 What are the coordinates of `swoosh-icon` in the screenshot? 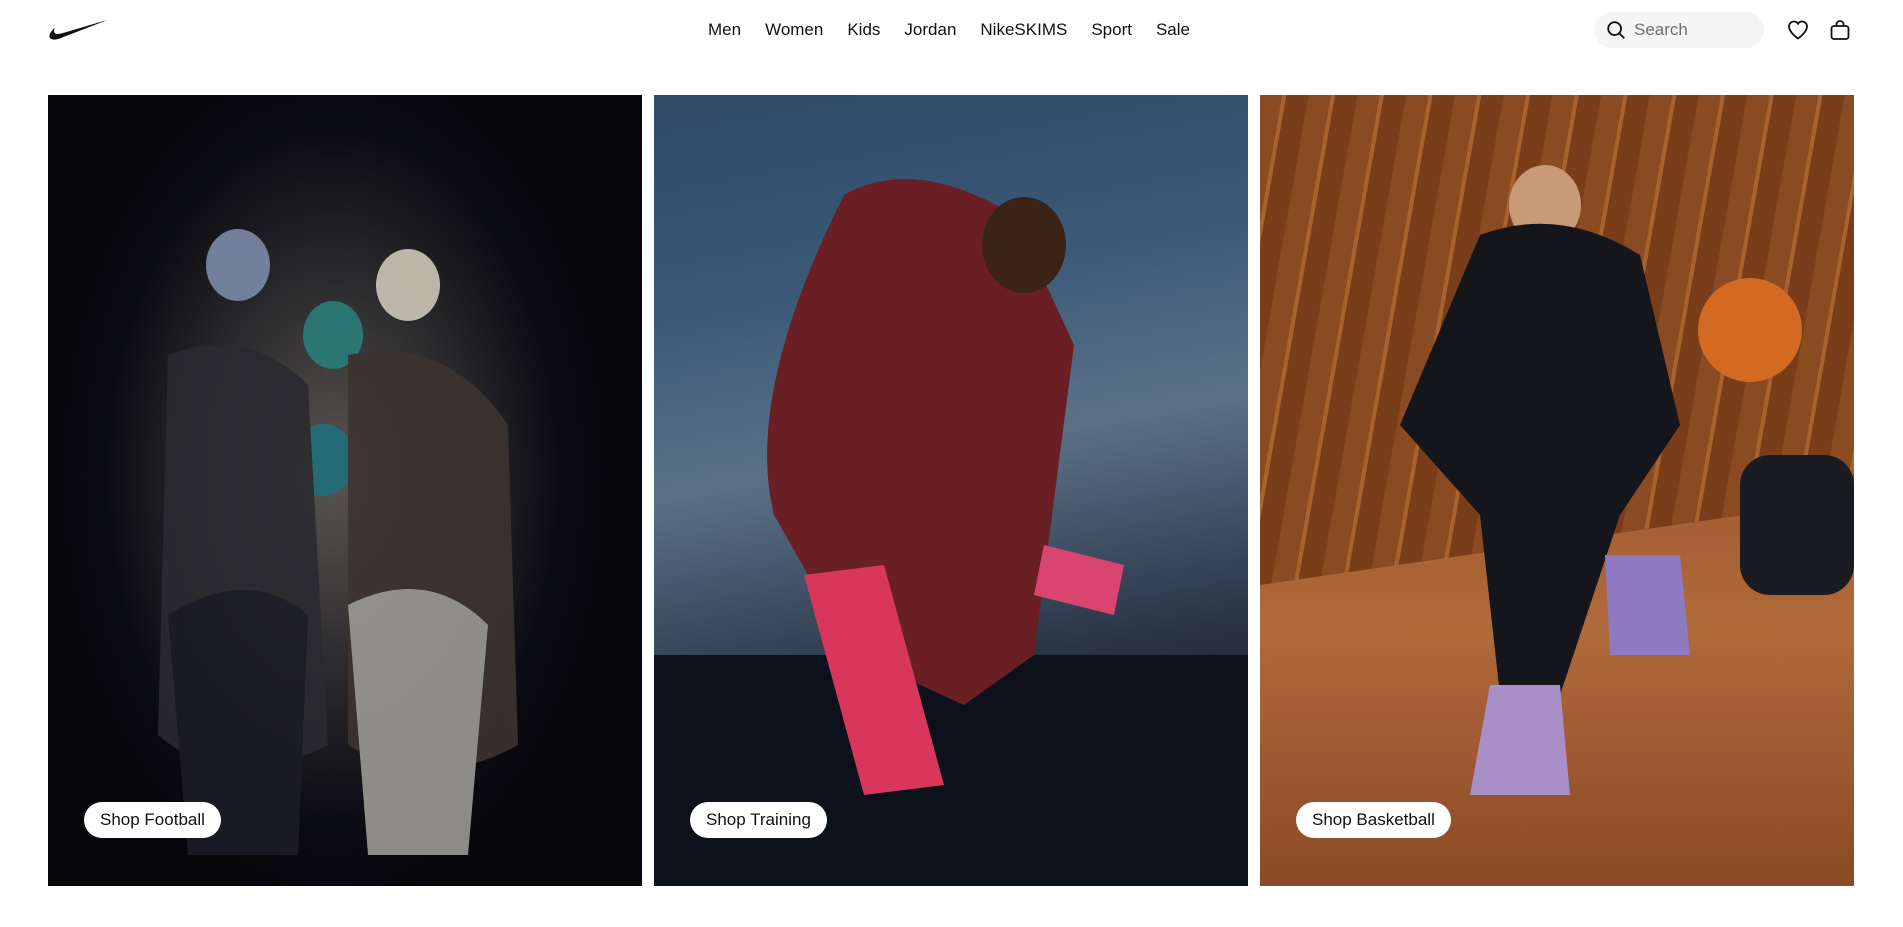 It's located at (78, 30).